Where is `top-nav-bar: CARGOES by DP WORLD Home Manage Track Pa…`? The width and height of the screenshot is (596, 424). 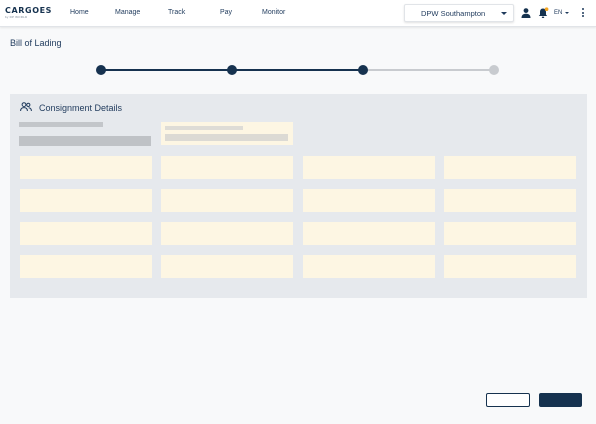 top-nav-bar: CARGOES by DP WORLD Home Manage Track Pa… is located at coordinates (298, 13).